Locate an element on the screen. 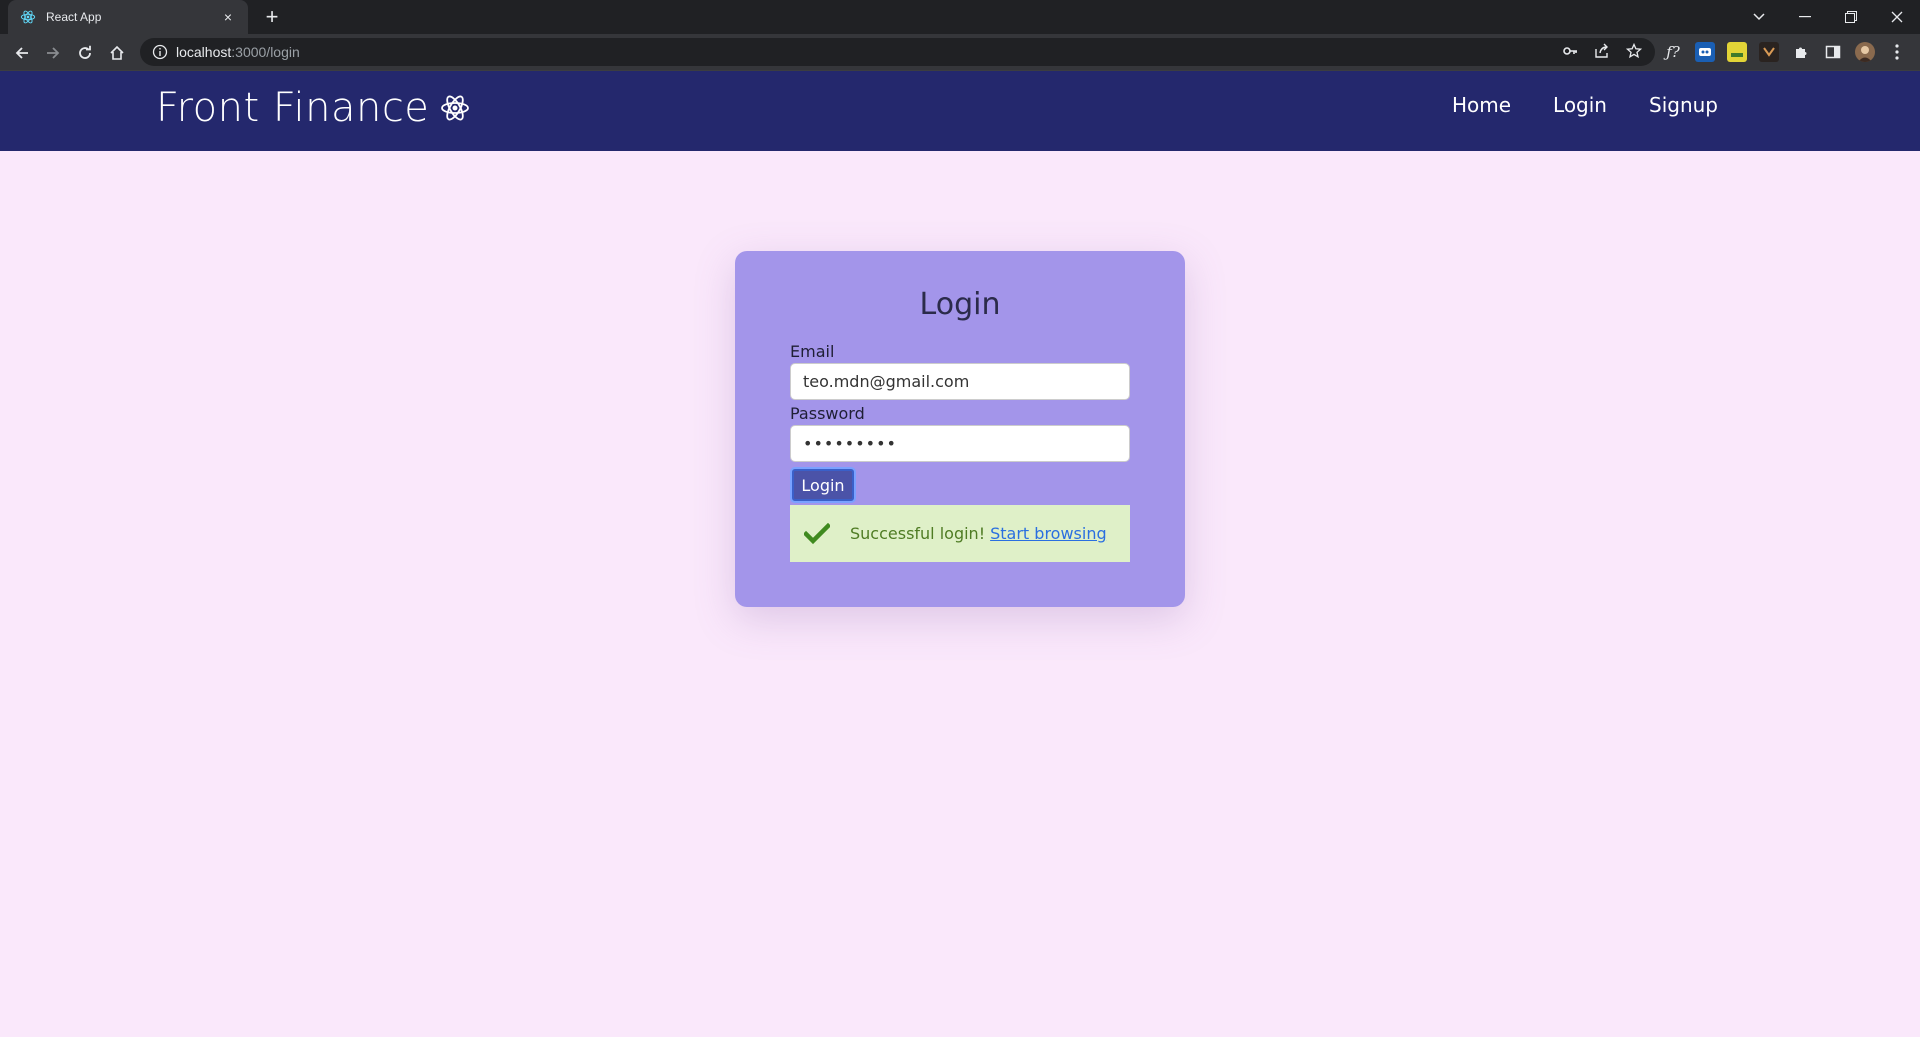 The height and width of the screenshot is (1037, 1920). login-title: Login is located at coordinates (960, 304).